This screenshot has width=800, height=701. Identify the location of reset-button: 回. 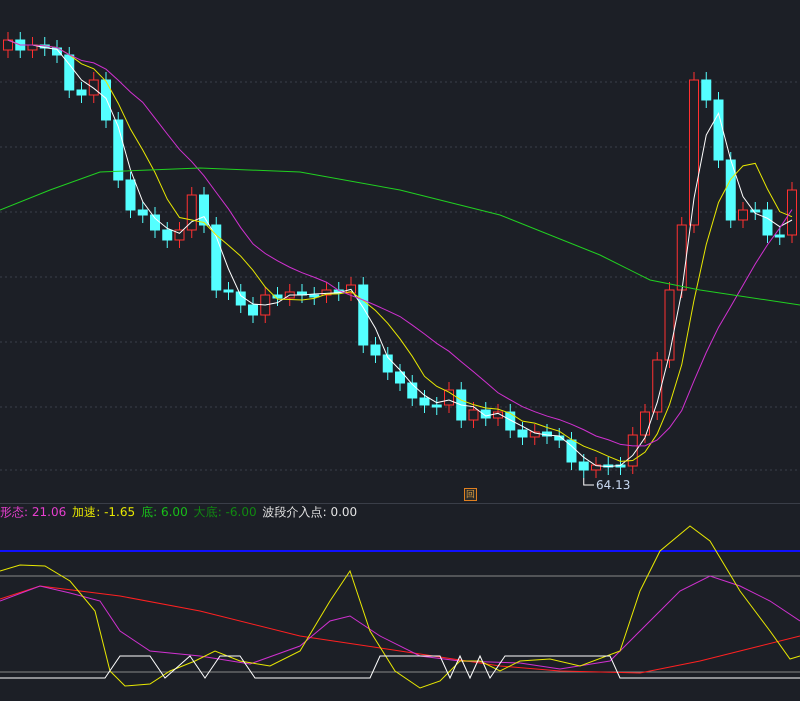
(470, 494).